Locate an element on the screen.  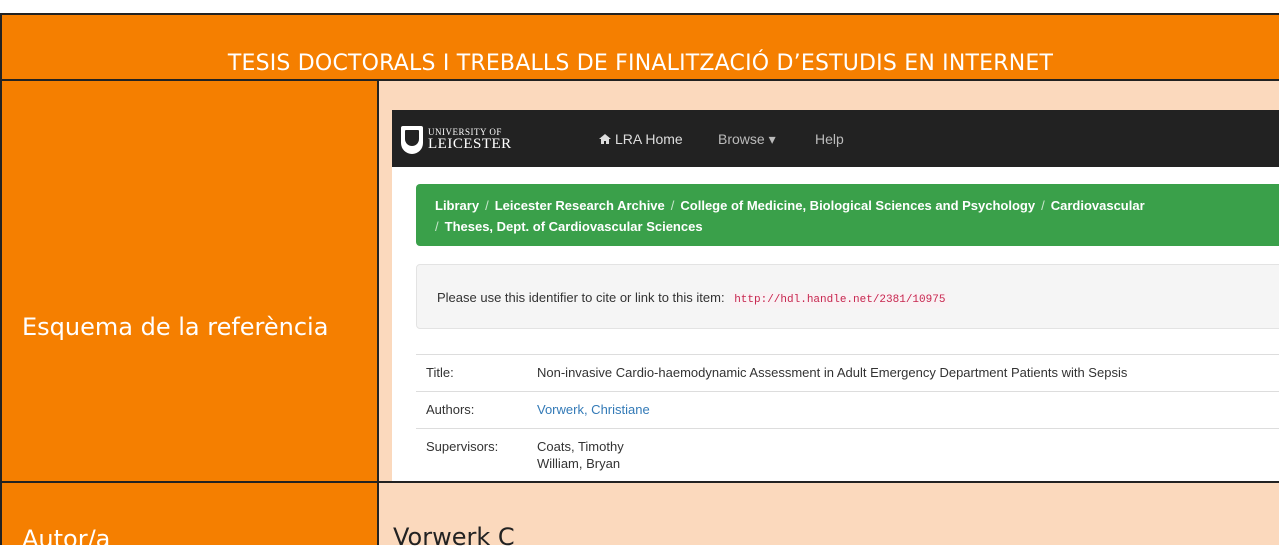
author-value: Vorwerk C is located at coordinates (454, 537).